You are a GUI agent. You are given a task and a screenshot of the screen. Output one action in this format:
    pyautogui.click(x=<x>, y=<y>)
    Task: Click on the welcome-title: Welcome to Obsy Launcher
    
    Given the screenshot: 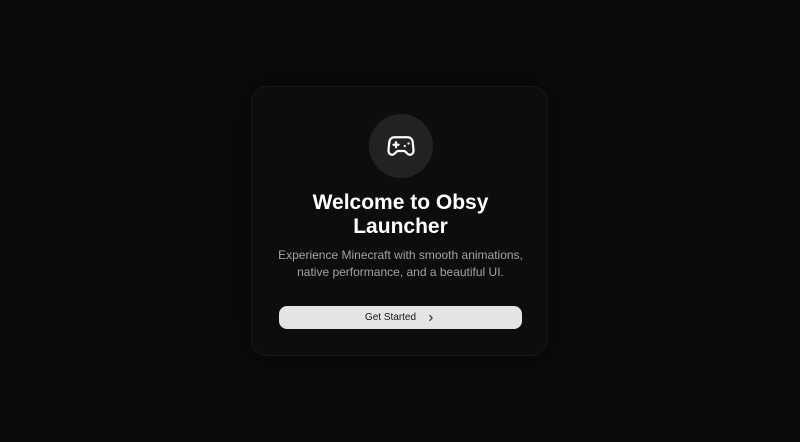 What is the action you would take?
    pyautogui.click(x=400, y=214)
    